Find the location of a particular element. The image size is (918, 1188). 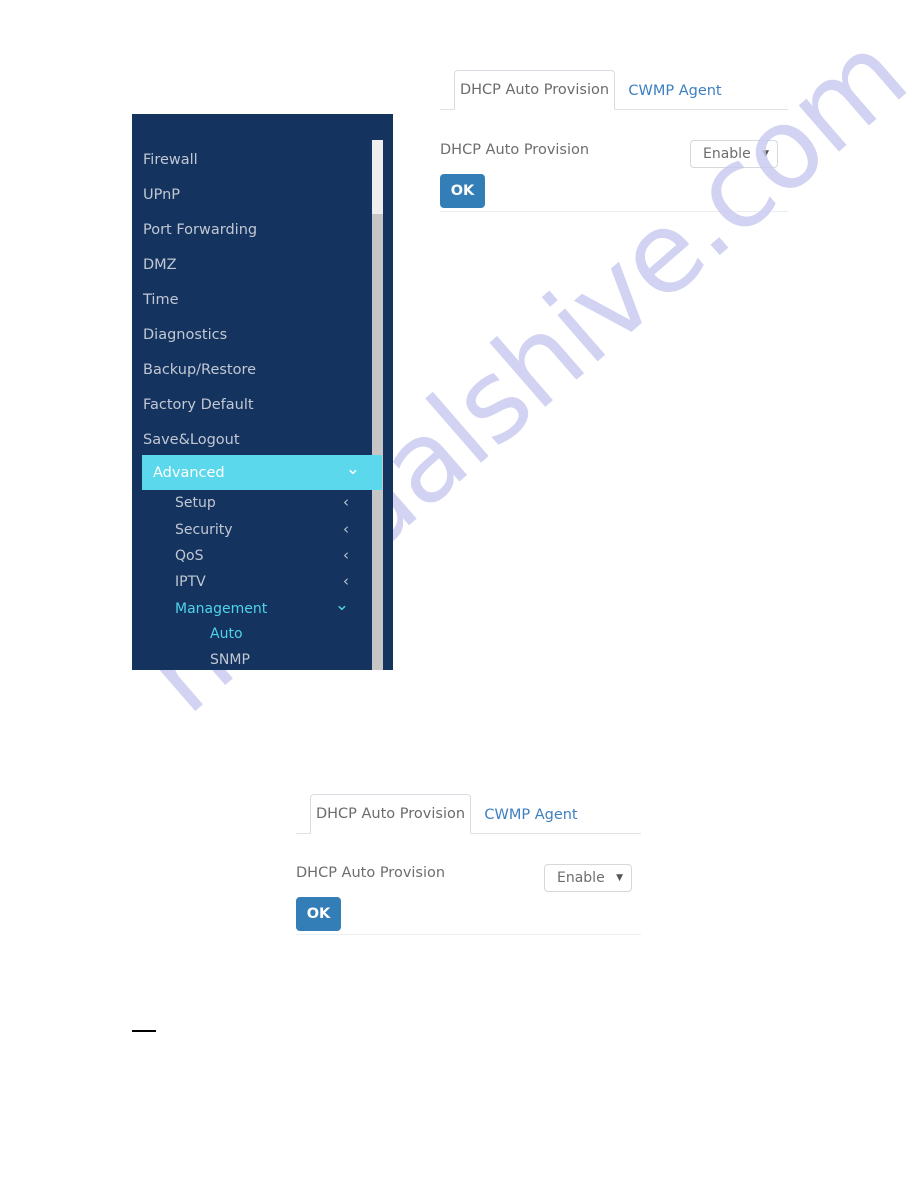

sidebar-item-label: Diagnostics is located at coordinates (185, 334).